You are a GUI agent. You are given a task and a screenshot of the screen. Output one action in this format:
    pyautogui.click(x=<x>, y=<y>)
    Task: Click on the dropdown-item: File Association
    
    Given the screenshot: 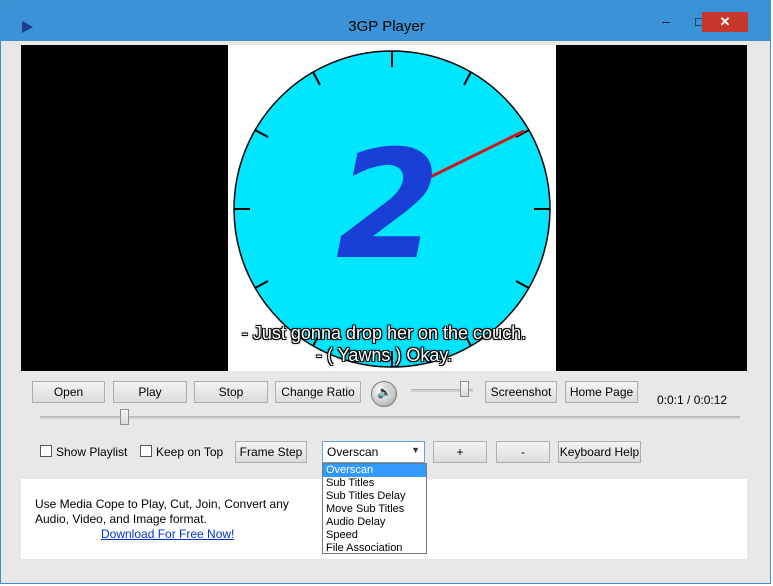 What is the action you would take?
    pyautogui.click(x=374, y=548)
    